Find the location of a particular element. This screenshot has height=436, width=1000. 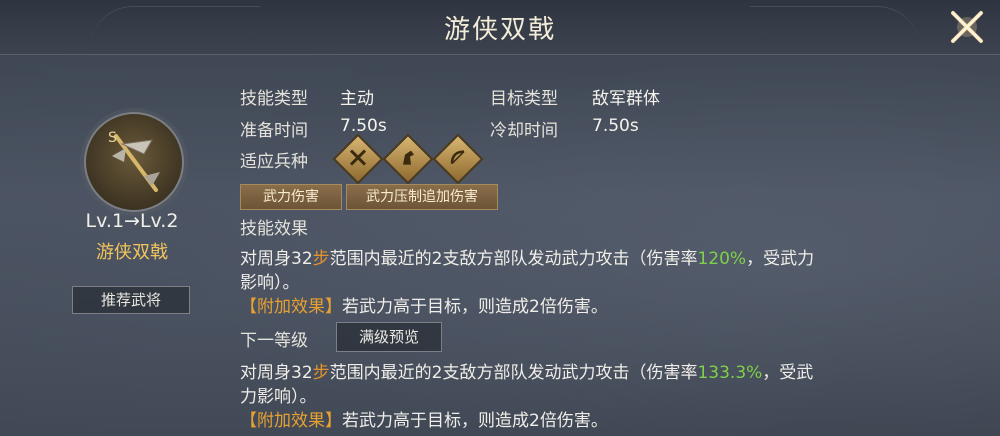

next-text: 范围内最近的2支敌方部队发动武力攻击（伤害率 is located at coordinates (513, 373).